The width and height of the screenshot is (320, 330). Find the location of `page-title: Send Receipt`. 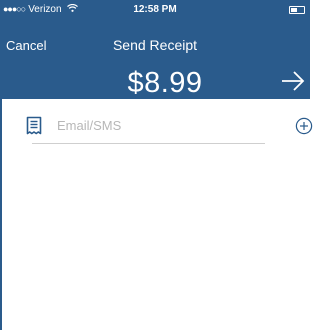

page-title: Send Receipt is located at coordinates (155, 45).